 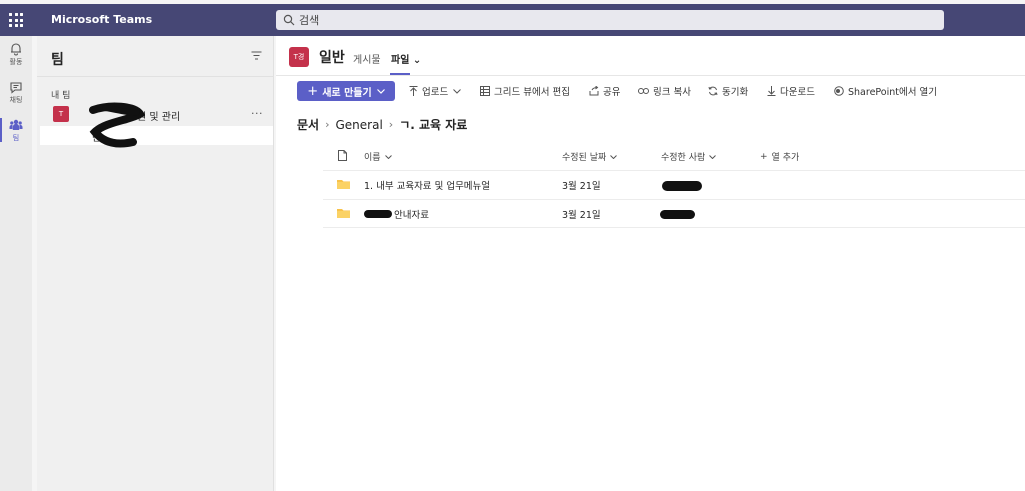 What do you see at coordinates (683, 158) in the screenshot?
I see `column-modified-by-label: 수정한 사람` at bounding box center [683, 158].